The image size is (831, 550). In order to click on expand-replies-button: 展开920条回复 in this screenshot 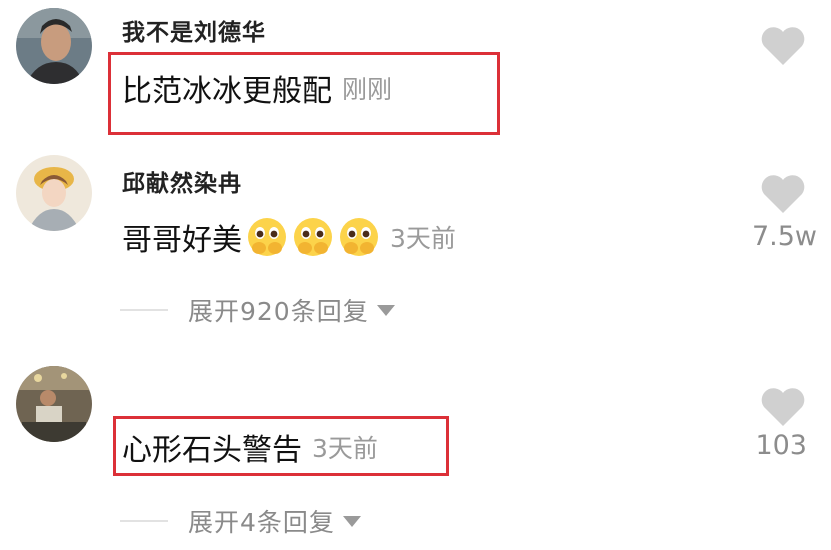, I will do `click(257, 310)`.